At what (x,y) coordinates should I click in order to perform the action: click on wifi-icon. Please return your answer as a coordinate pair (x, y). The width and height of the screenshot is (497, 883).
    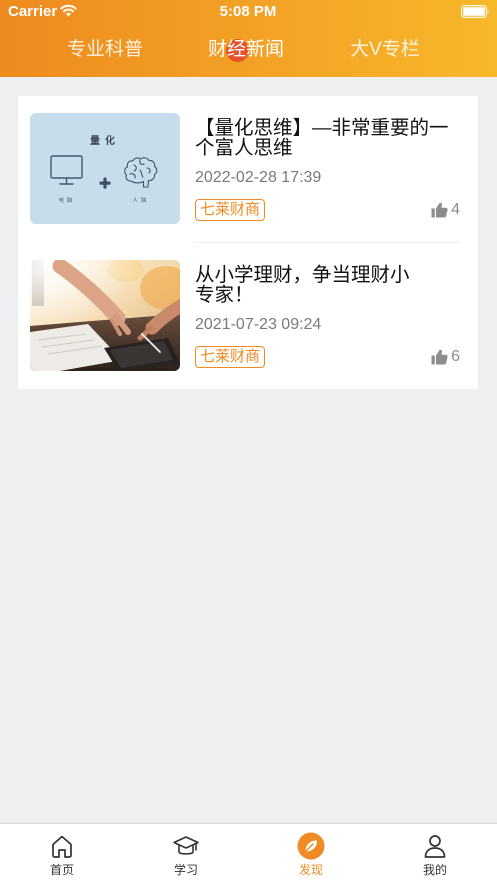
    Looking at the image, I should click on (68, 10).